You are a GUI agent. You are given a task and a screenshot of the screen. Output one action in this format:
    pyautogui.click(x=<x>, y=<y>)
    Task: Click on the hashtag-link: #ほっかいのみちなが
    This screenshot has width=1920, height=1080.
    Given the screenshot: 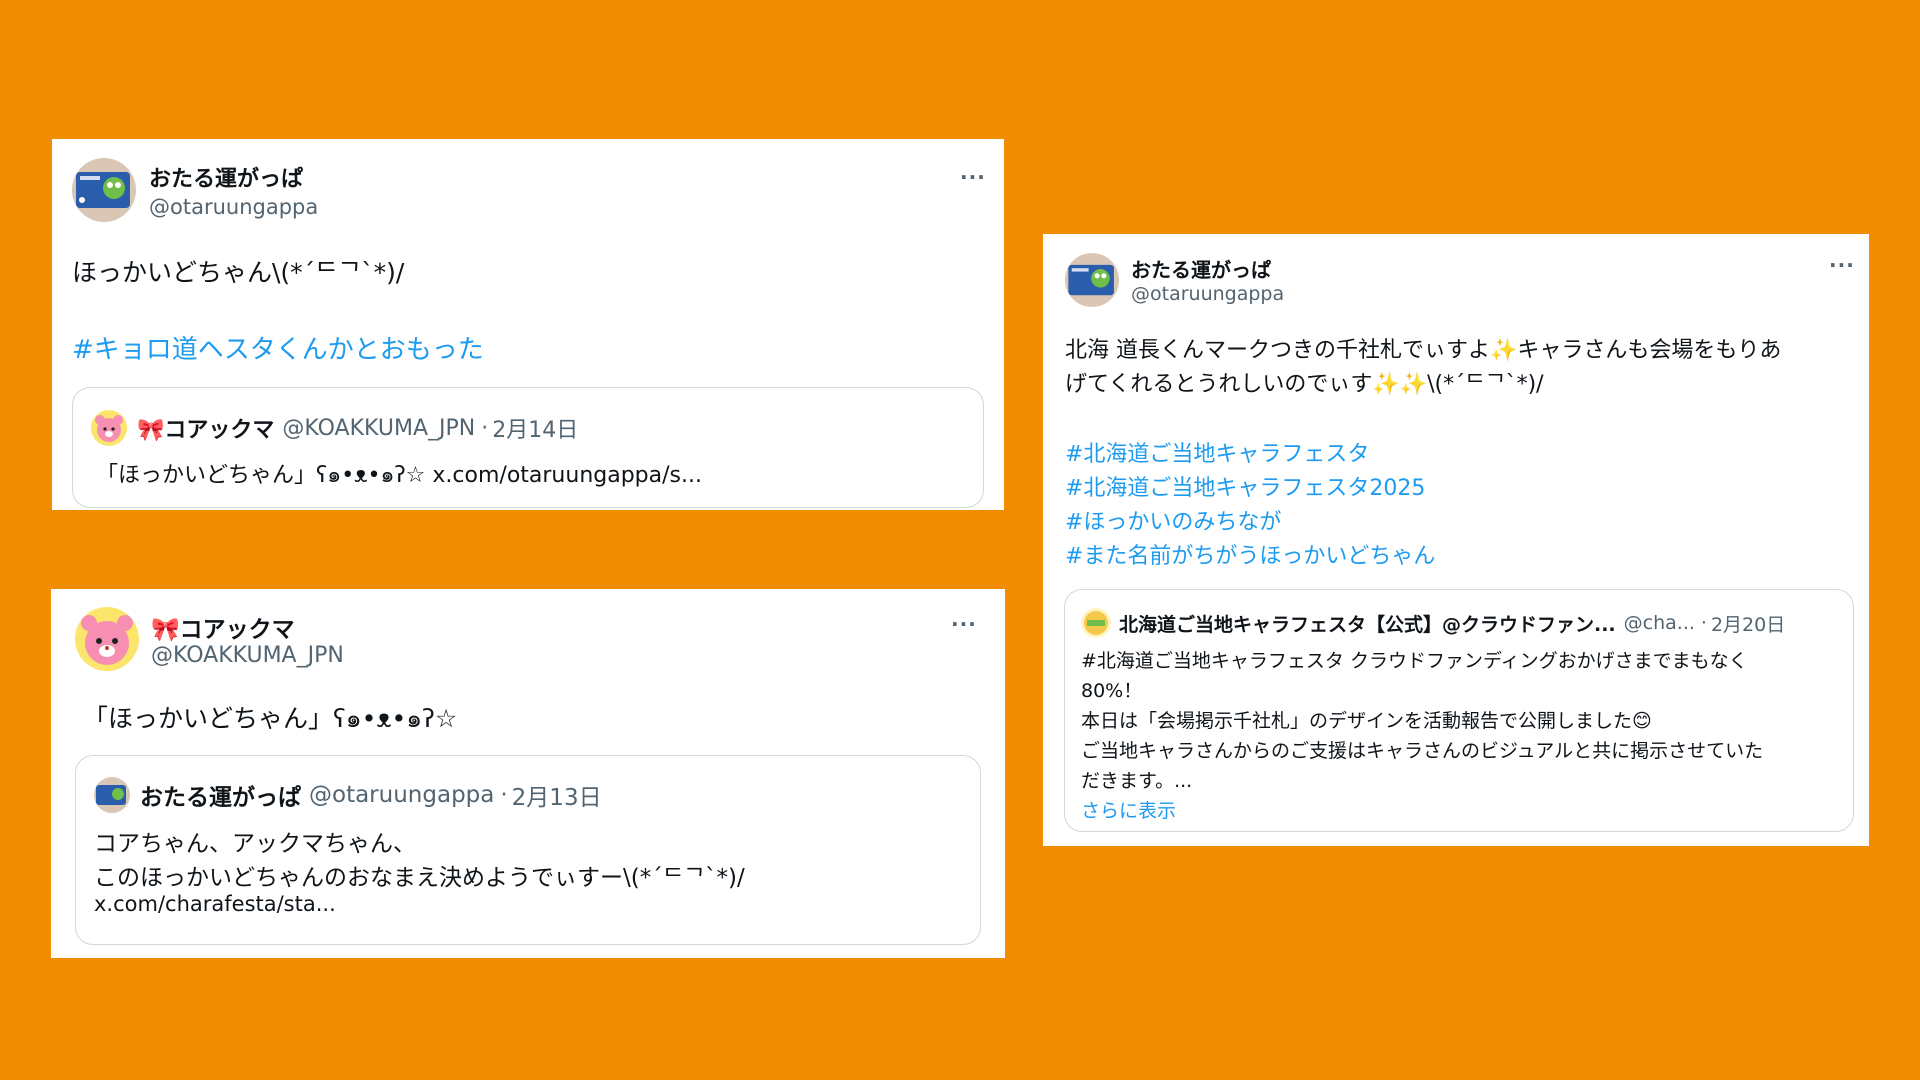 What is the action you would take?
    pyautogui.click(x=1173, y=520)
    